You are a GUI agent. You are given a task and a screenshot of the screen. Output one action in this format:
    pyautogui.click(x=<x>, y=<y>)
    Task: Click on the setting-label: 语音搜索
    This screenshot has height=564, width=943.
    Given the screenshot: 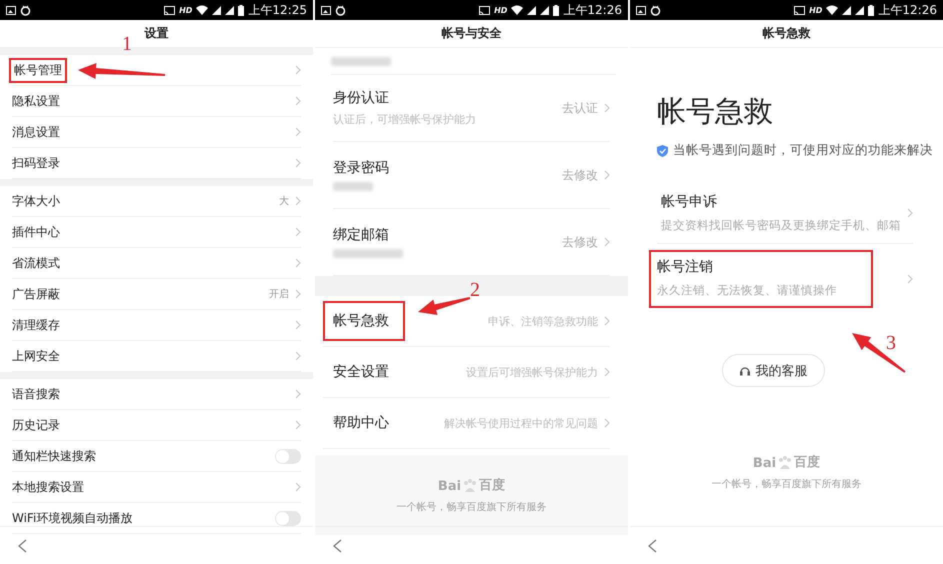 What is the action you would take?
    pyautogui.click(x=36, y=394)
    